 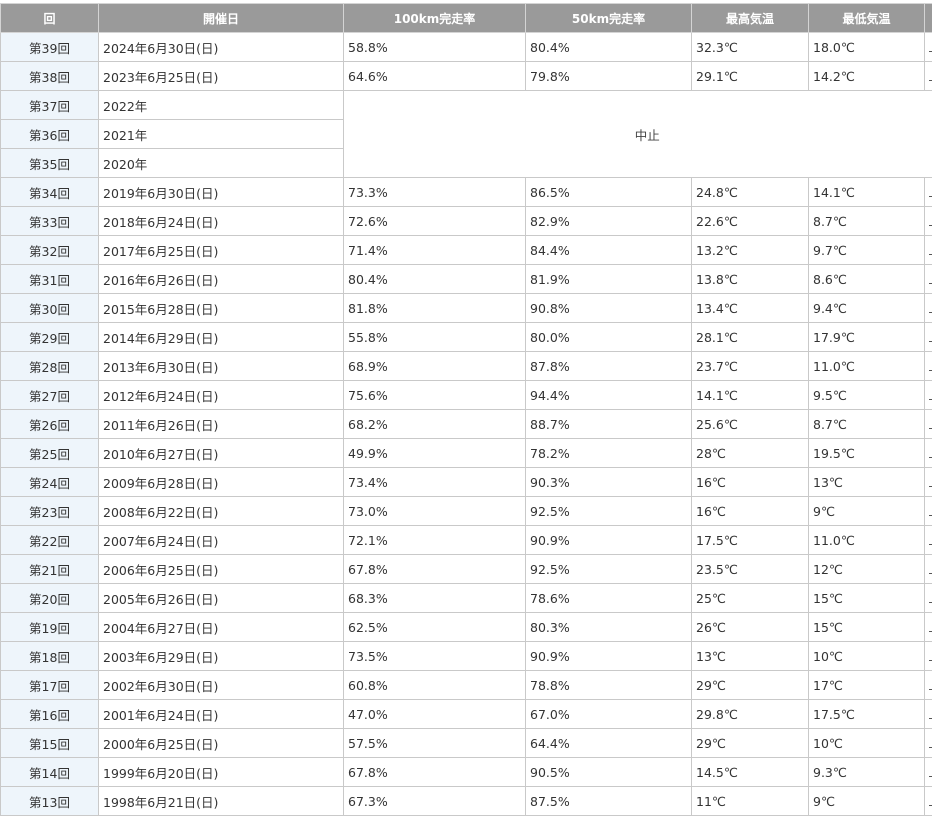 I want to click on cell-50km-rate: 90.3%, so click(x=609, y=482).